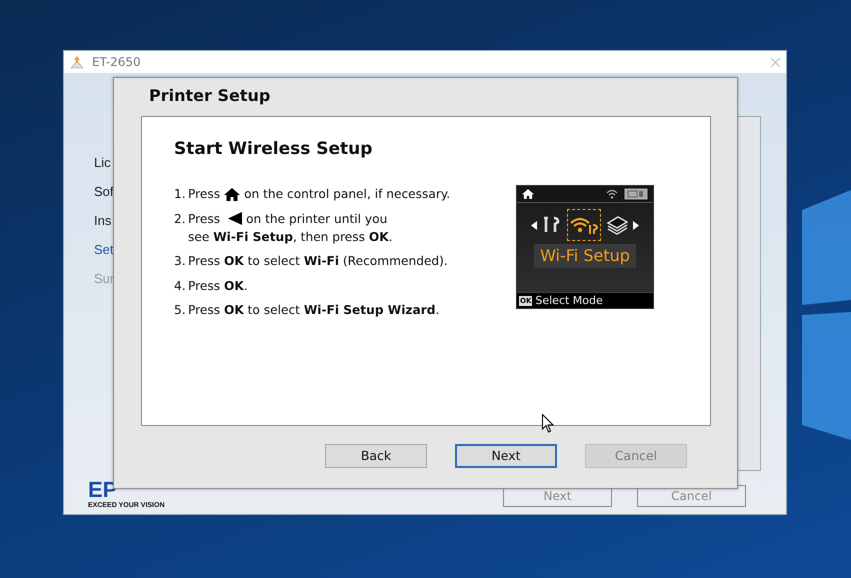  Describe the element at coordinates (318, 261) in the screenshot. I see `instruction-text: Press OK to select Wi-Fi (Recommended).` at that location.